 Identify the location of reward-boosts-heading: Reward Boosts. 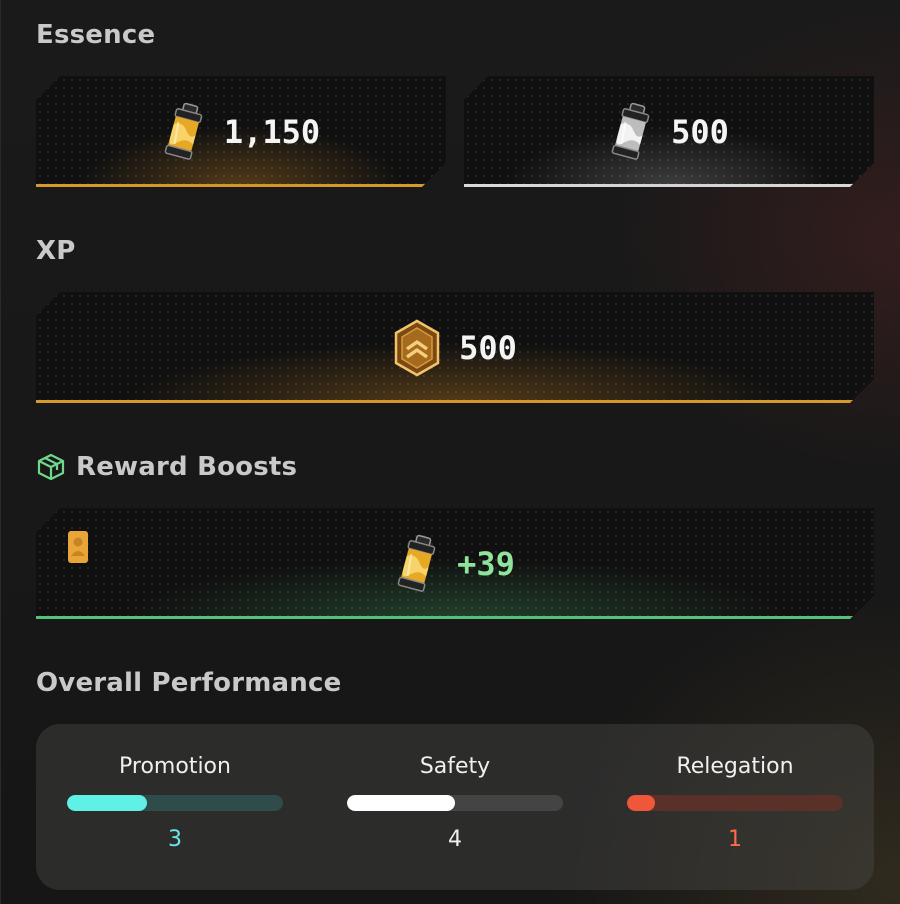
(166, 467).